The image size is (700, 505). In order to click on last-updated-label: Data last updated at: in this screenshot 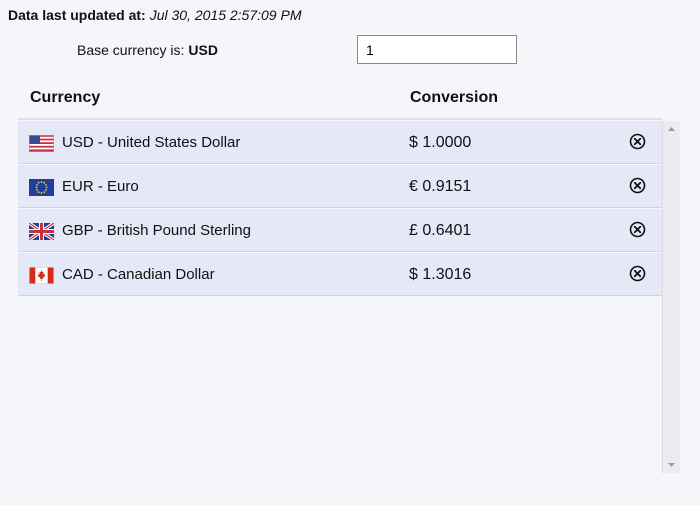, I will do `click(77, 15)`.